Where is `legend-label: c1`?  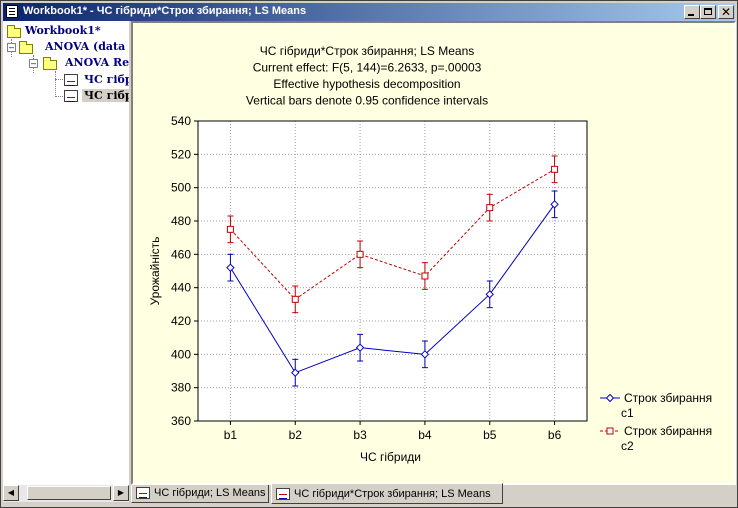 legend-label: c1 is located at coordinates (627, 413).